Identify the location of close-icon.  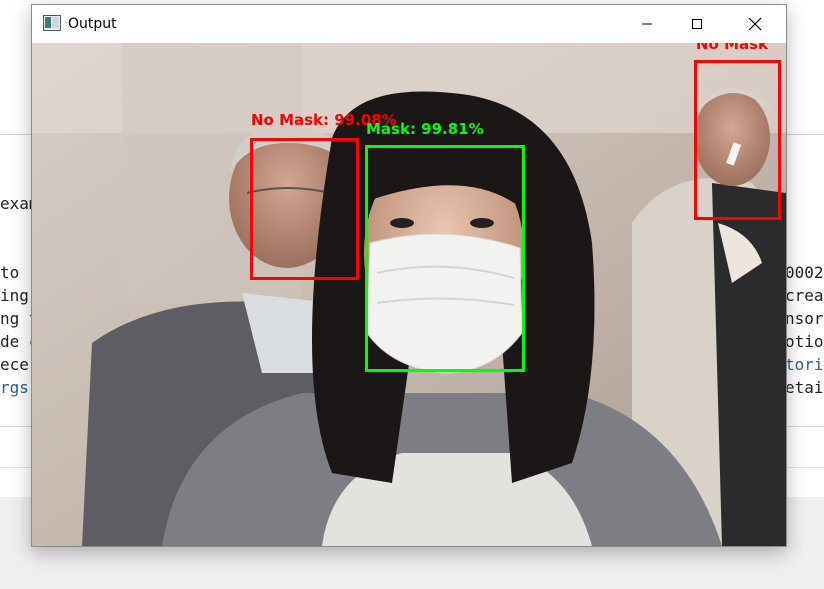
(755, 24).